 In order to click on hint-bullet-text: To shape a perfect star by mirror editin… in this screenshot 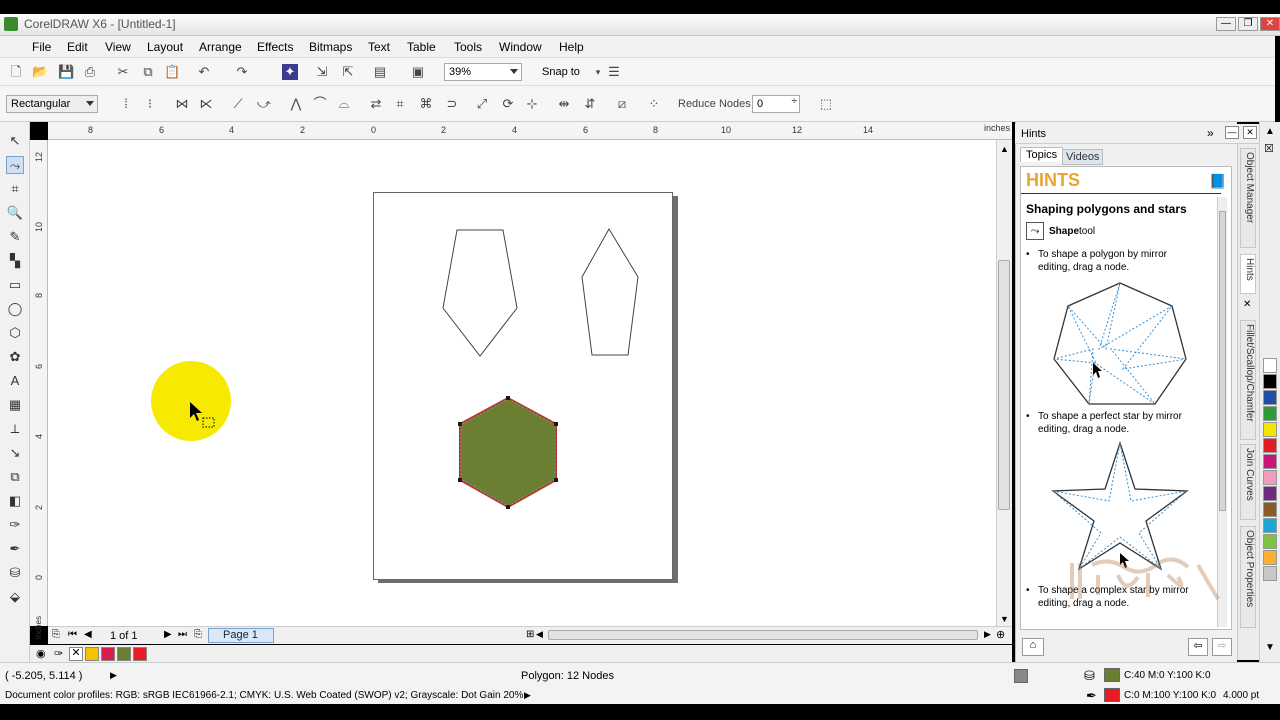, I will do `click(1110, 423)`.